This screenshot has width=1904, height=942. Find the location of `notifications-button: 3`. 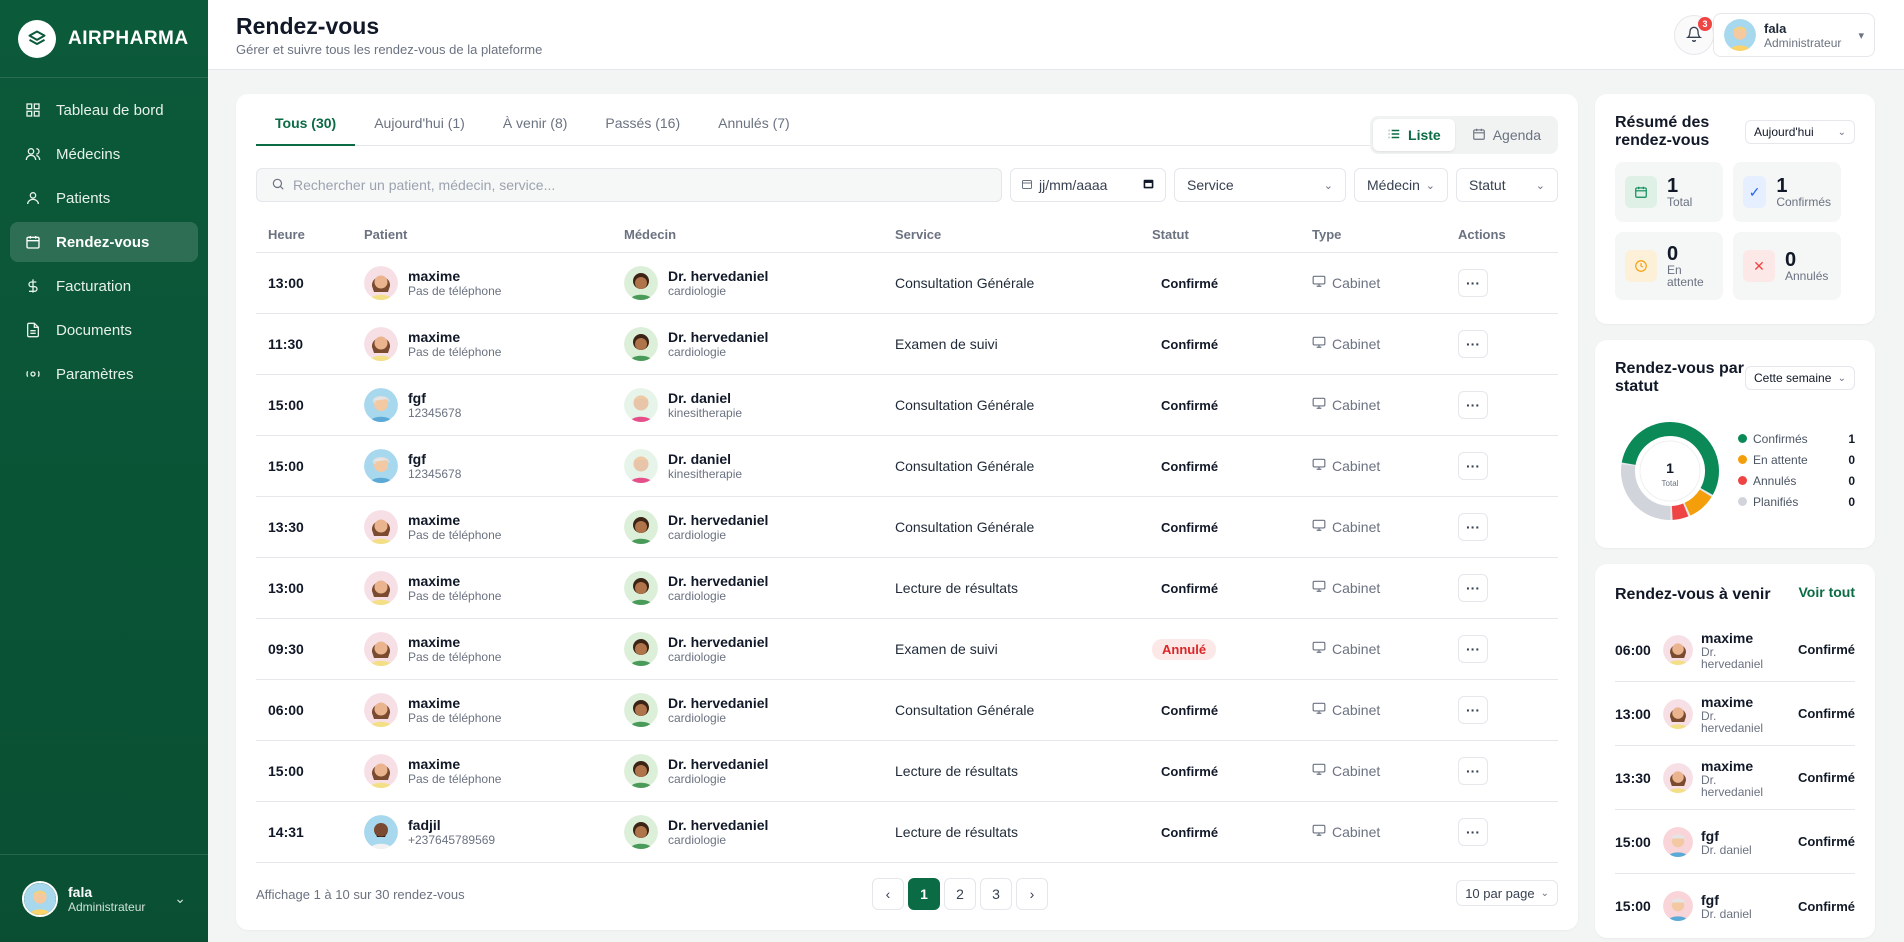

notifications-button: 3 is located at coordinates (1694, 35).